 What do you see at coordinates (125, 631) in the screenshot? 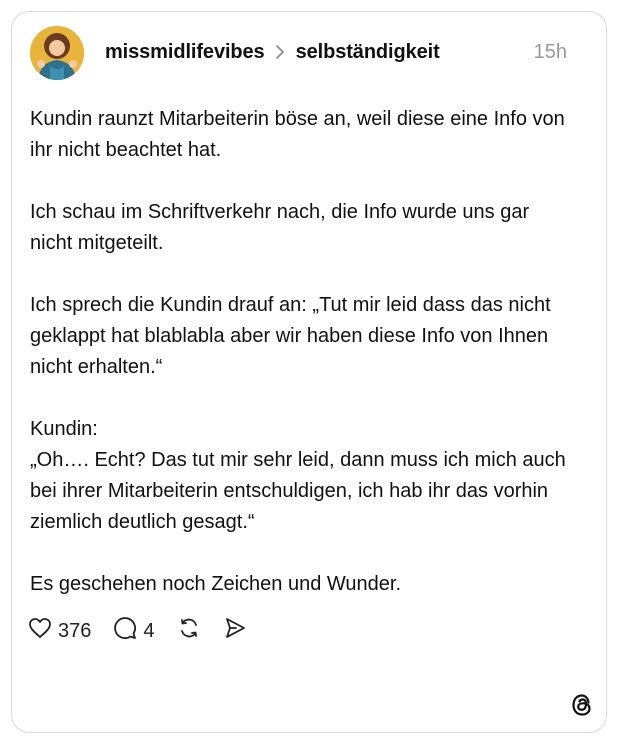
I see `comment-icon` at bounding box center [125, 631].